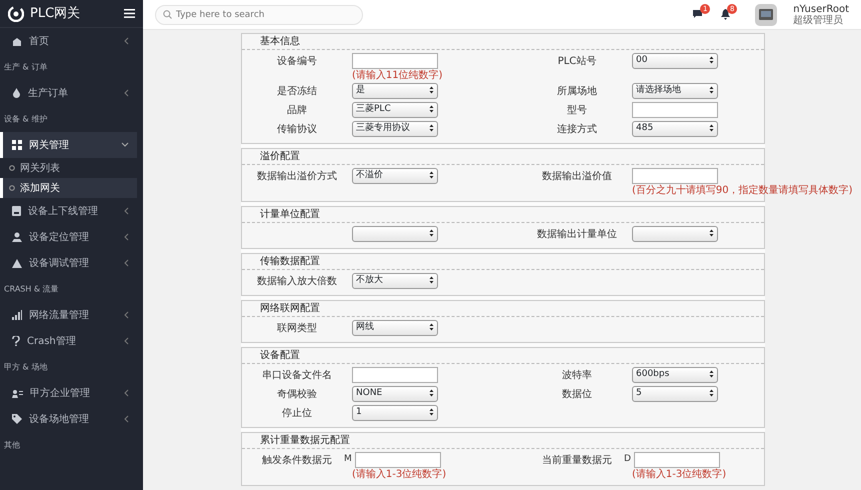 Image resolution: width=861 pixels, height=490 pixels. Describe the element at coordinates (297, 176) in the screenshot. I see `field-label: 数据输出溢价方式` at that location.